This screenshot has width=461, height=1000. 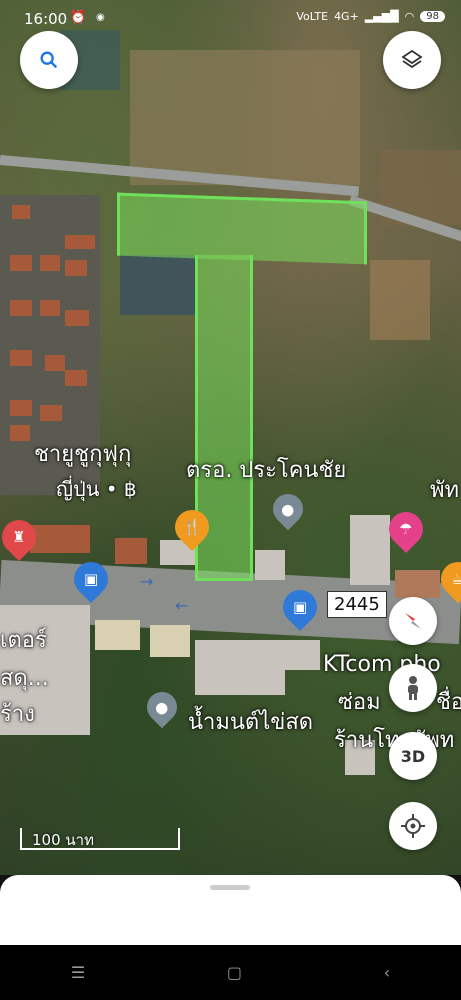 What do you see at coordinates (242, 228) in the screenshot?
I see `land-parcel-top` at bounding box center [242, 228].